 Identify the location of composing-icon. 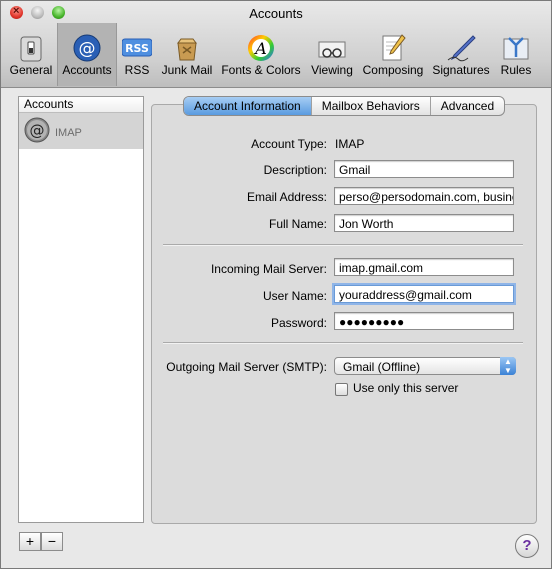
(394, 47).